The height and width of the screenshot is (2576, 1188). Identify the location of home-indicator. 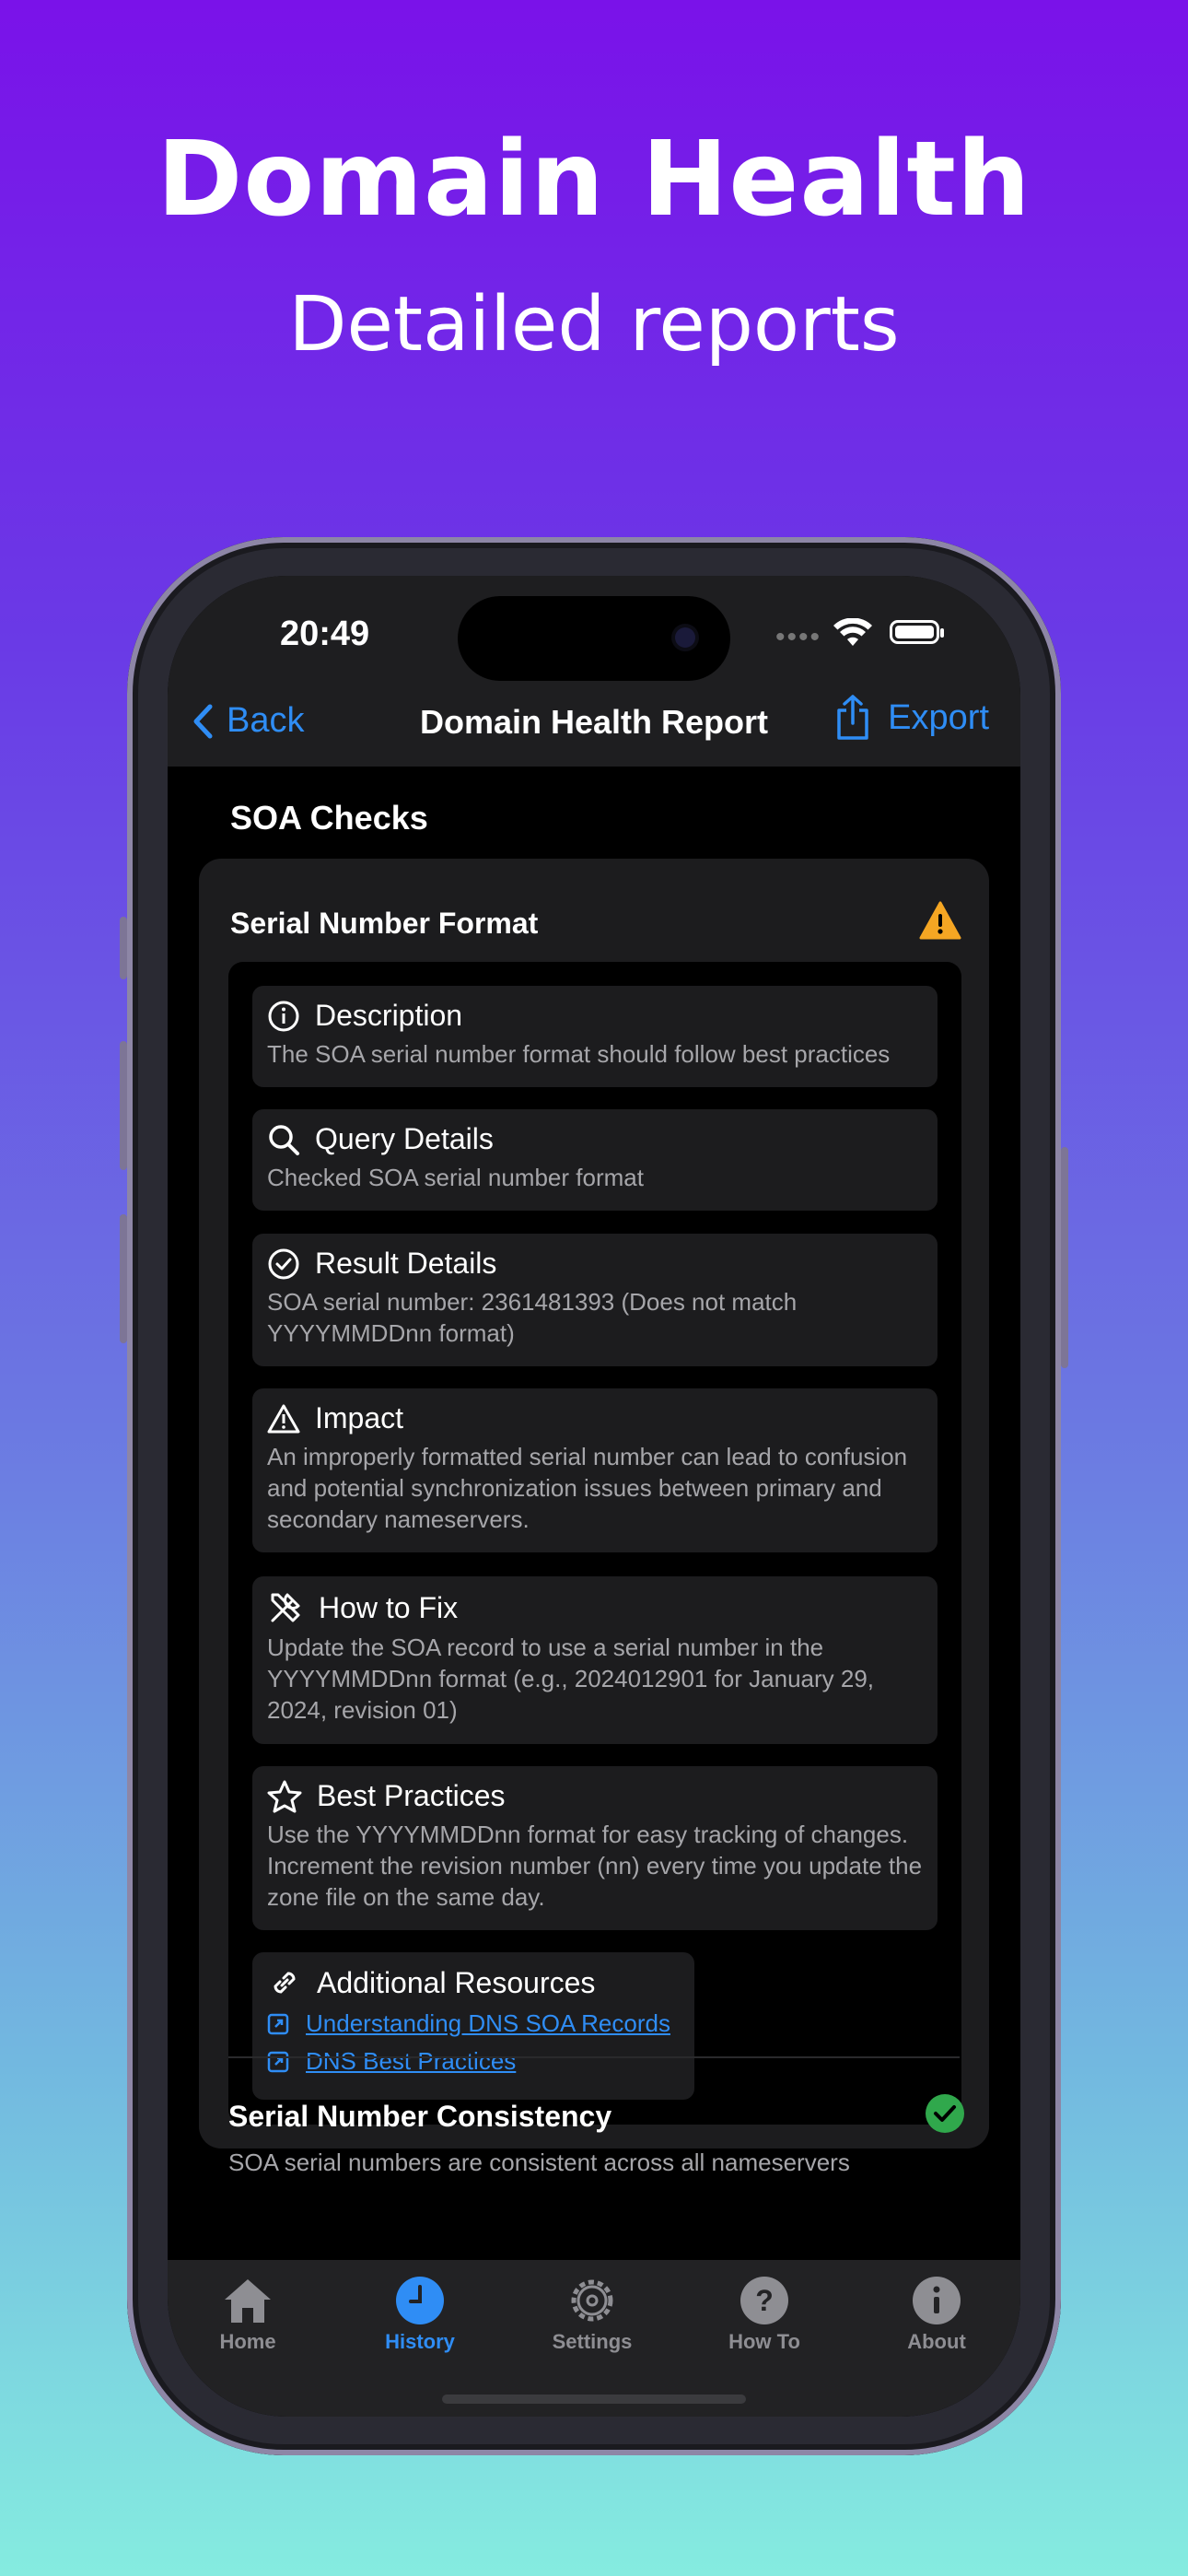
(594, 2399).